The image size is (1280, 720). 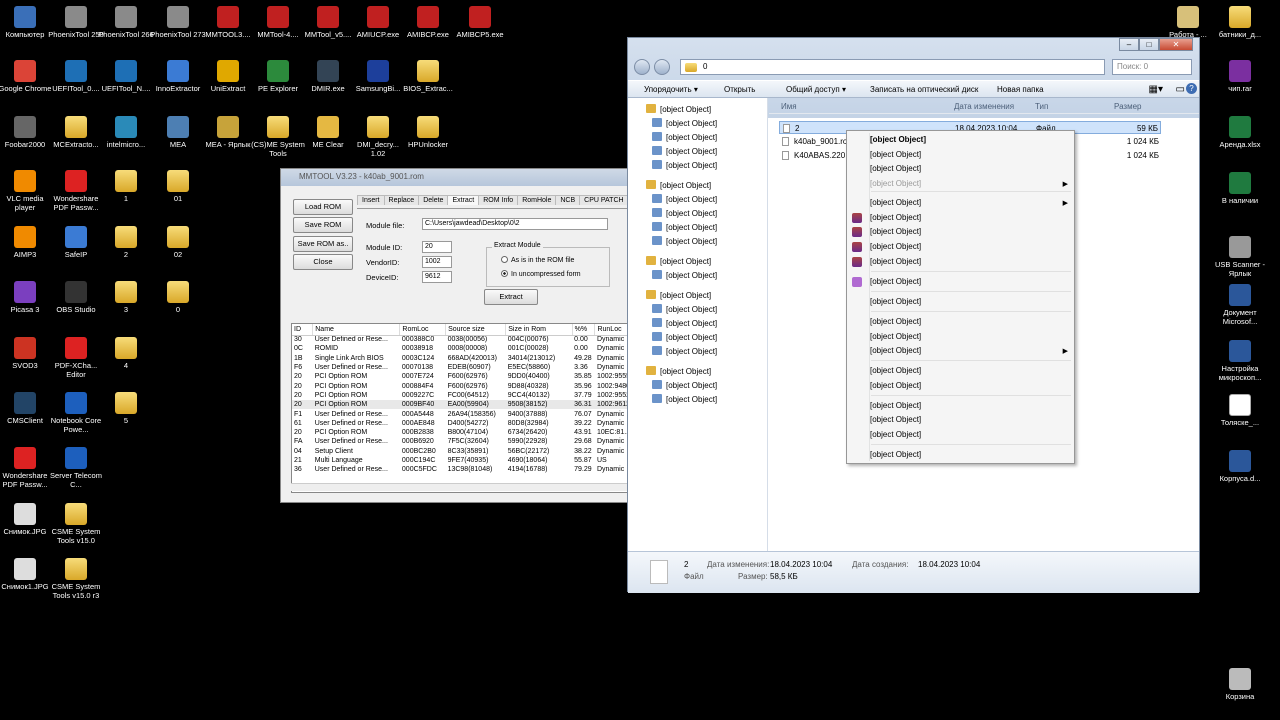 I want to click on column-header: ID, so click(x=303, y=330).